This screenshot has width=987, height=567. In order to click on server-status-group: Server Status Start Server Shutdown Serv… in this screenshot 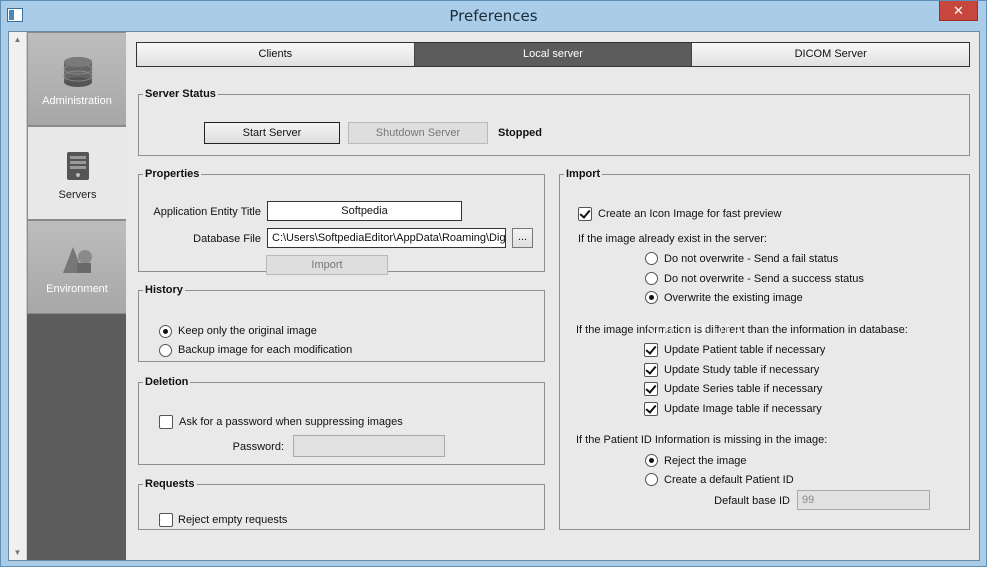, I will do `click(554, 122)`.